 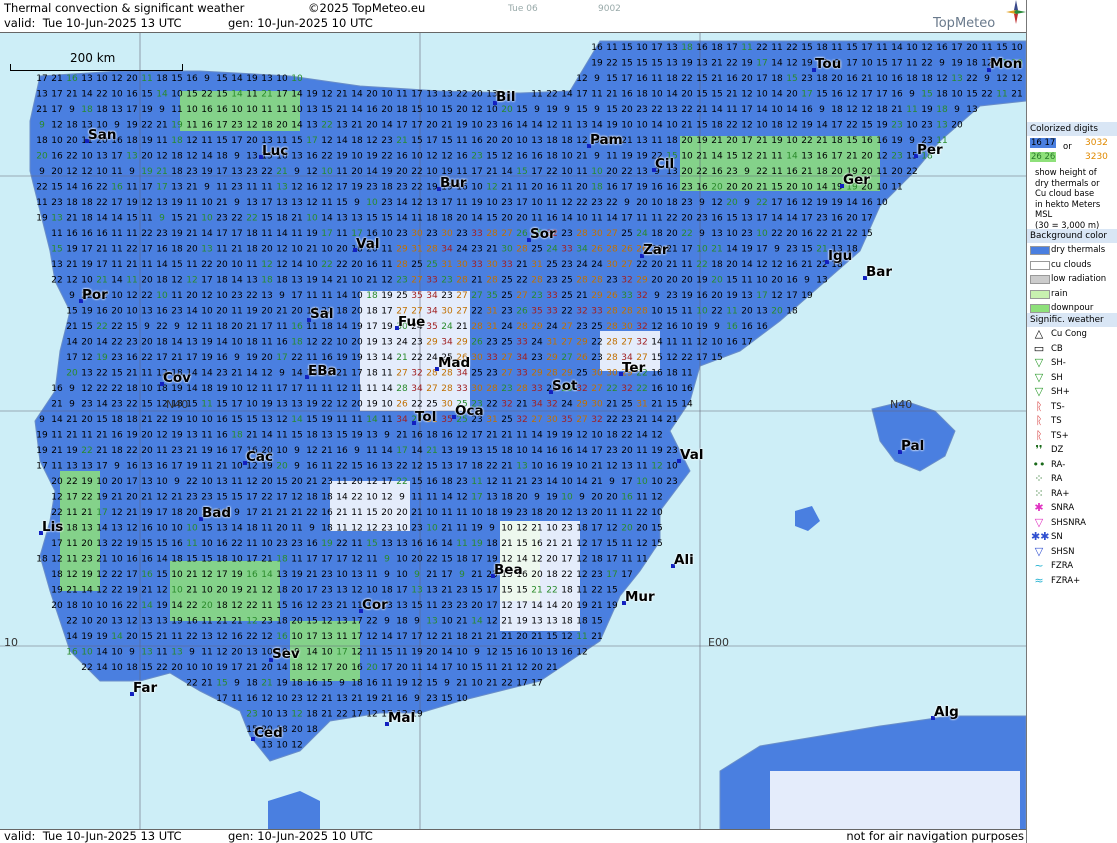 I want to click on city-label: EBa, so click(x=322, y=371).